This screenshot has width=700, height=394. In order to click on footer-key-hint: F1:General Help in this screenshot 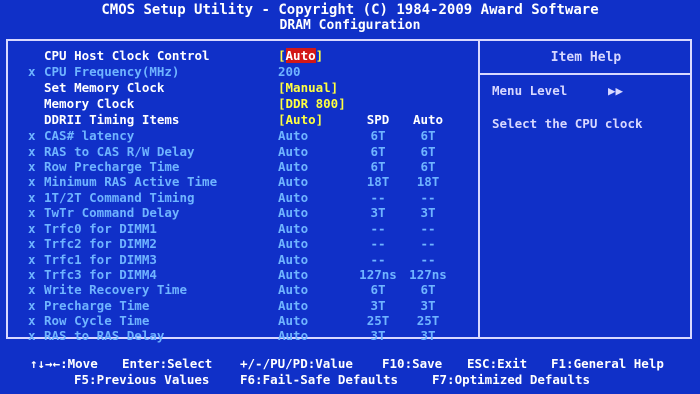, I will do `click(607, 363)`.